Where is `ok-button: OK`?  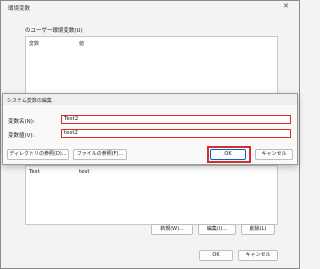 ok-button: OK is located at coordinates (228, 154).